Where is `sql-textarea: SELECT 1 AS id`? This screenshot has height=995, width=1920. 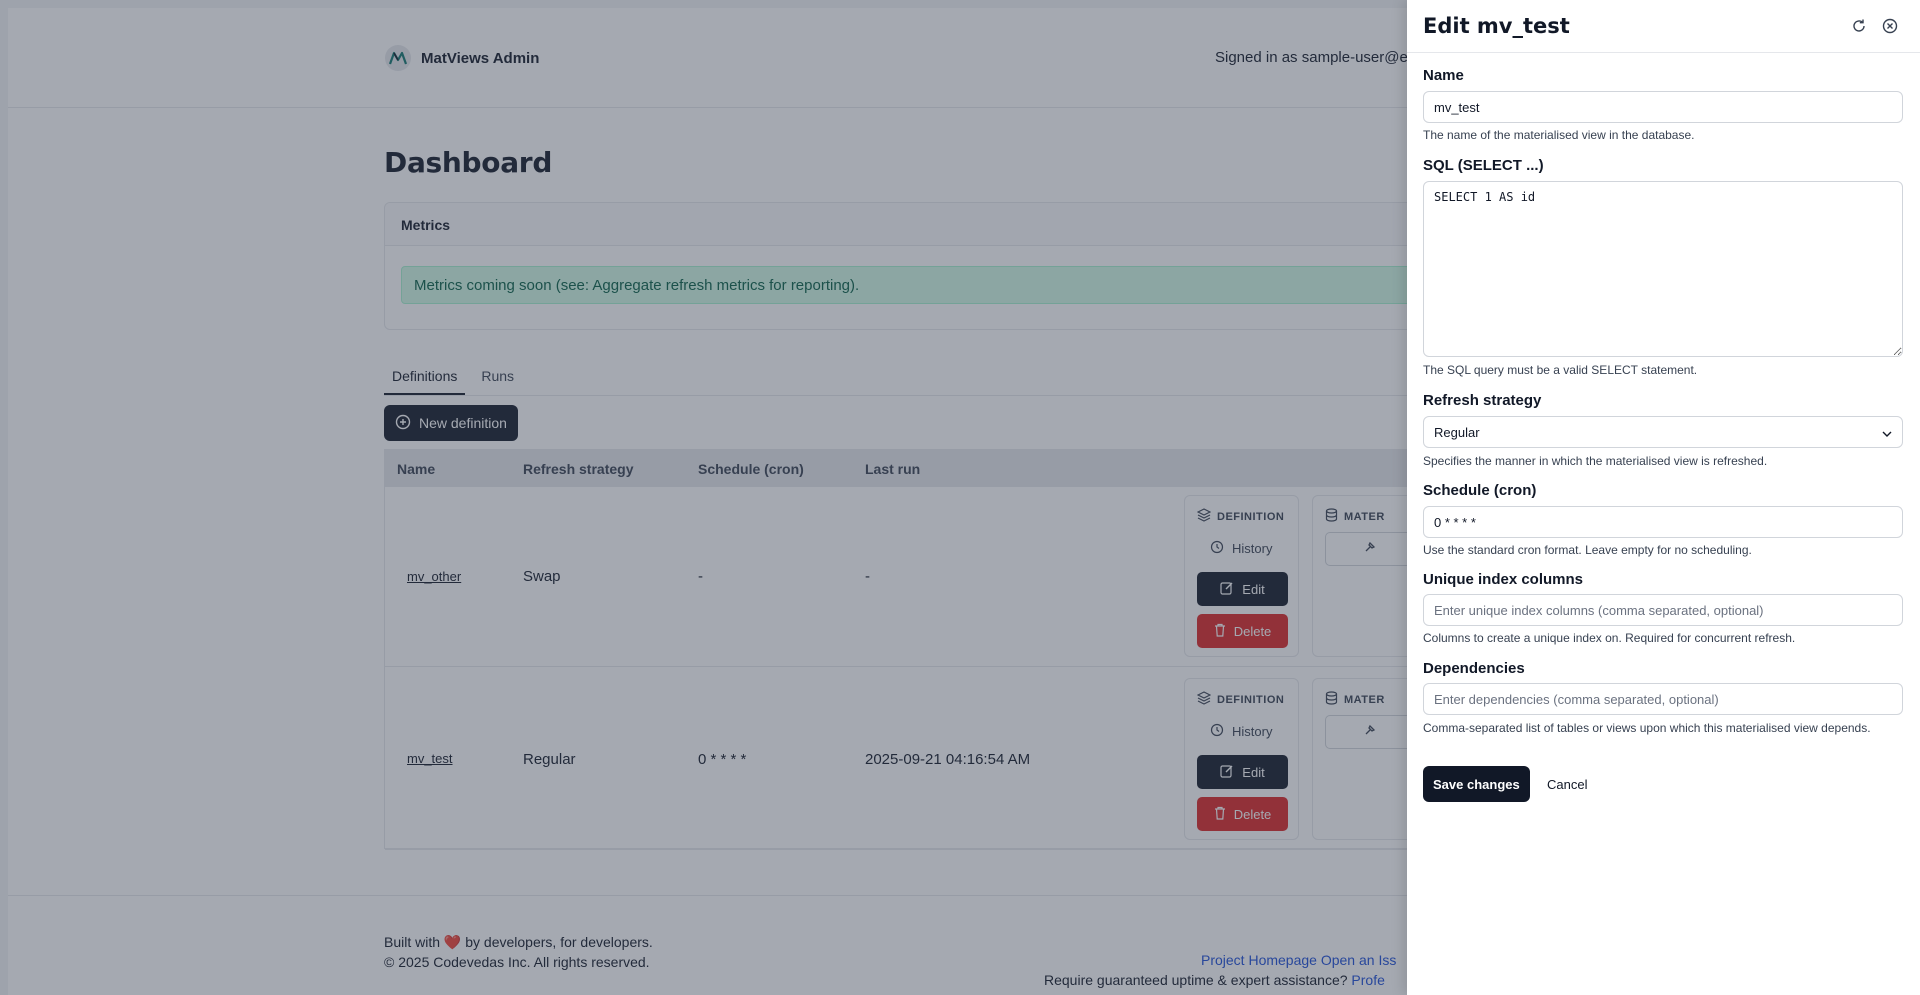
sql-textarea: SELECT 1 AS id is located at coordinates (1663, 269).